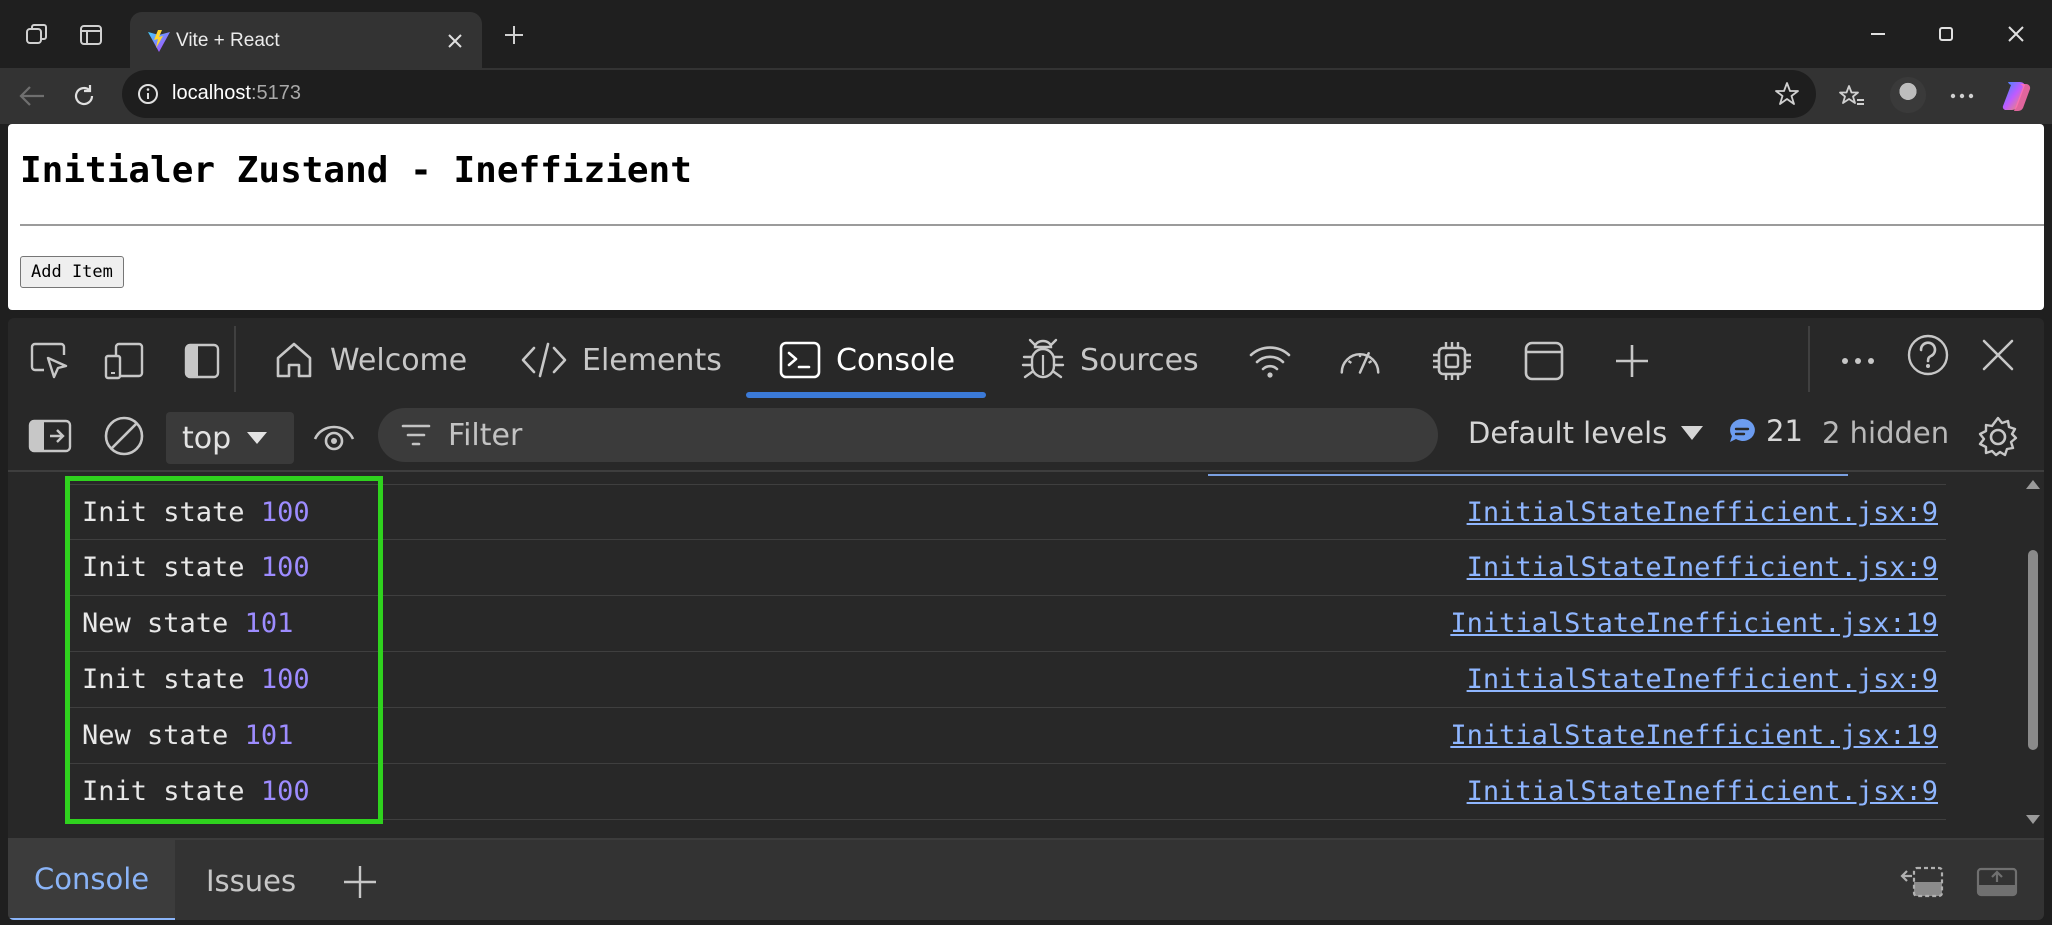 The image size is (2052, 925). What do you see at coordinates (211, 93) in the screenshot?
I see `url-host: localhost` at bounding box center [211, 93].